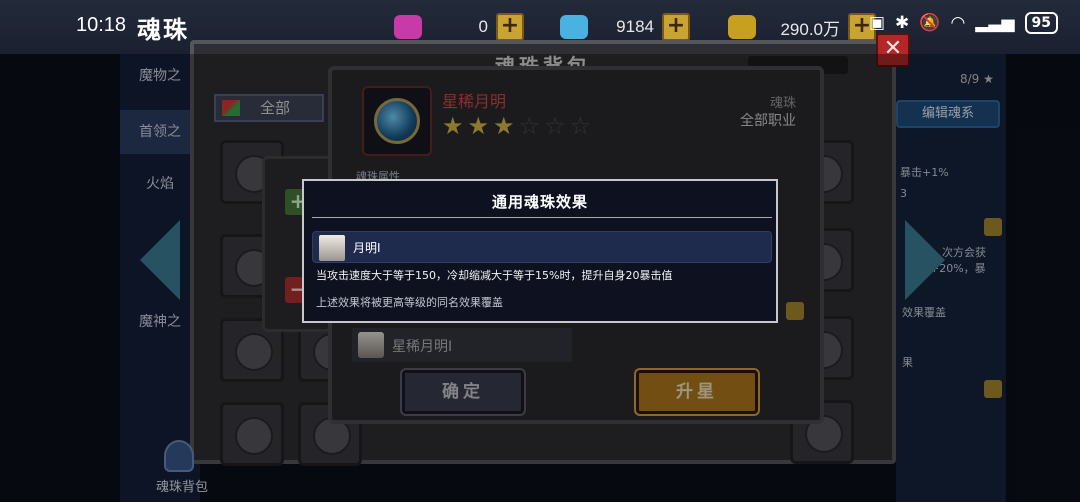  Describe the element at coordinates (676, 27) in the screenshot. I see `add-blue-diamond-button: +` at that location.